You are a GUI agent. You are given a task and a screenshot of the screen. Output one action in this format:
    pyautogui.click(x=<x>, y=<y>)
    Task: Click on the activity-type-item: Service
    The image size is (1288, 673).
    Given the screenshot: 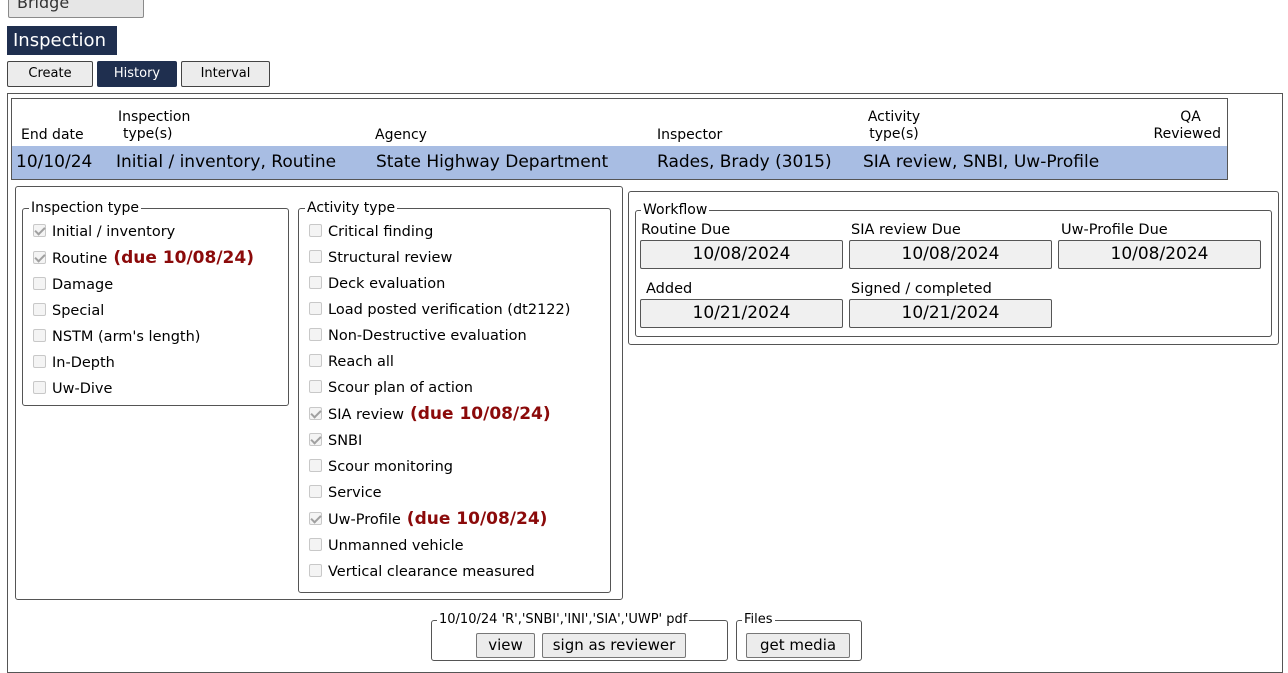 What is the action you would take?
    pyautogui.click(x=439, y=493)
    